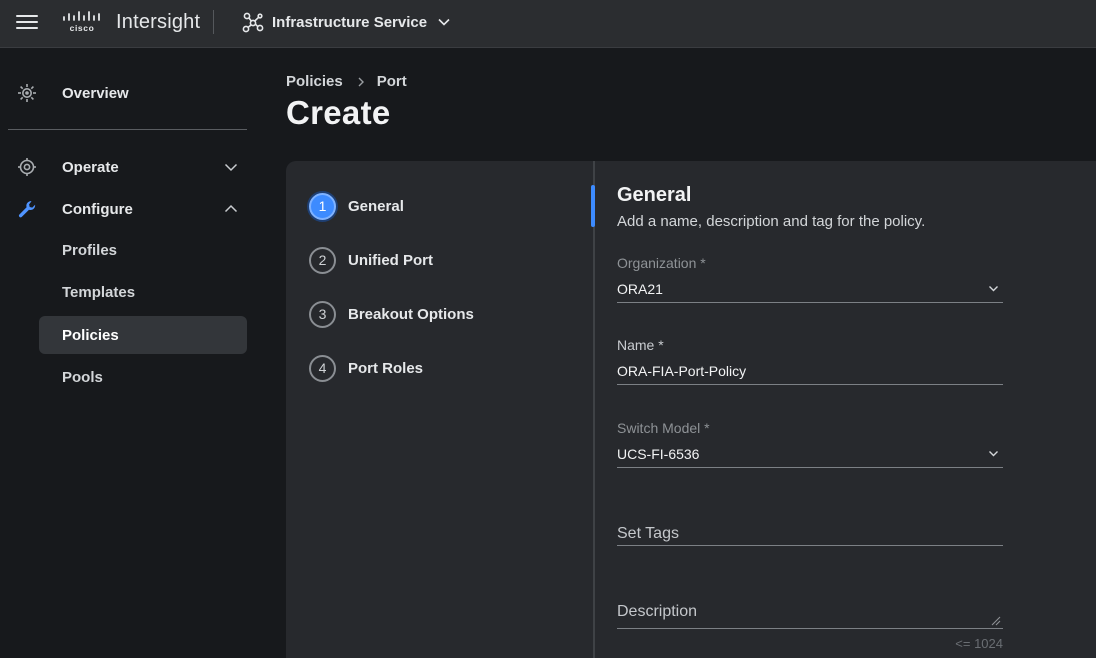 The width and height of the screenshot is (1096, 658). Describe the element at coordinates (810, 372) in the screenshot. I see `name-input: ORA-FIA-Port-Policy` at that location.